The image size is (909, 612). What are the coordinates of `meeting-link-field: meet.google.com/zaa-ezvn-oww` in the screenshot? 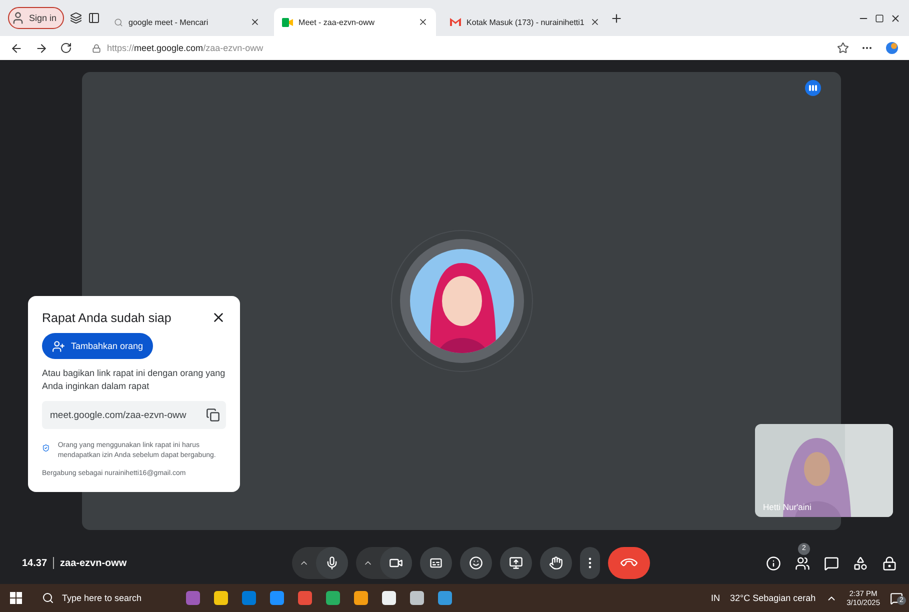 It's located at (134, 415).